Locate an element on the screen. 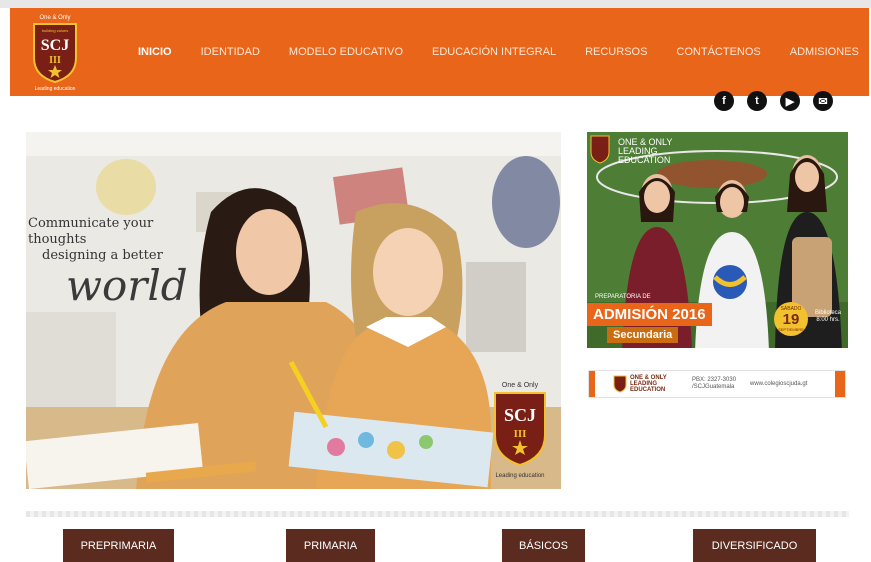  hero-badge-top: One & Only is located at coordinates (520, 385).